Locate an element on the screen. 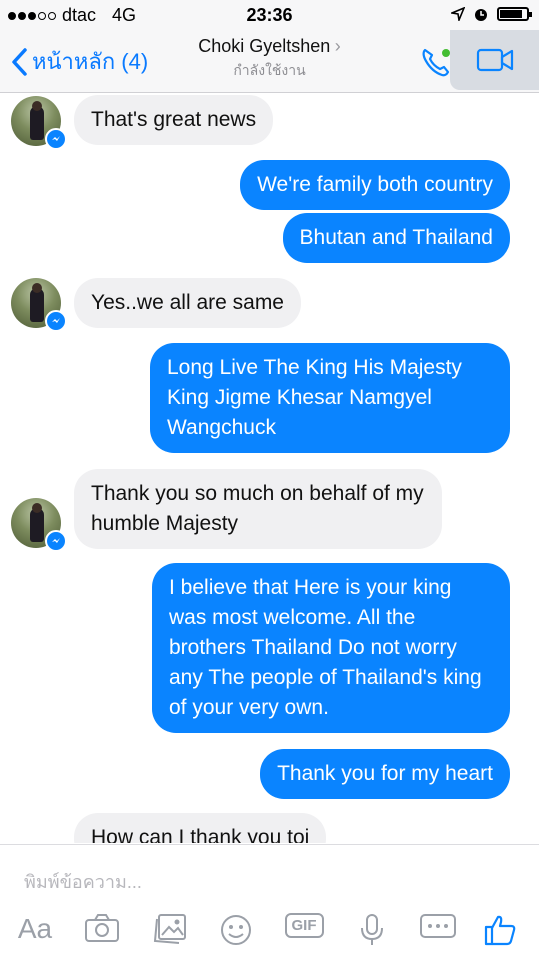 The image size is (539, 961). alarm-icon is located at coordinates (481, 15).